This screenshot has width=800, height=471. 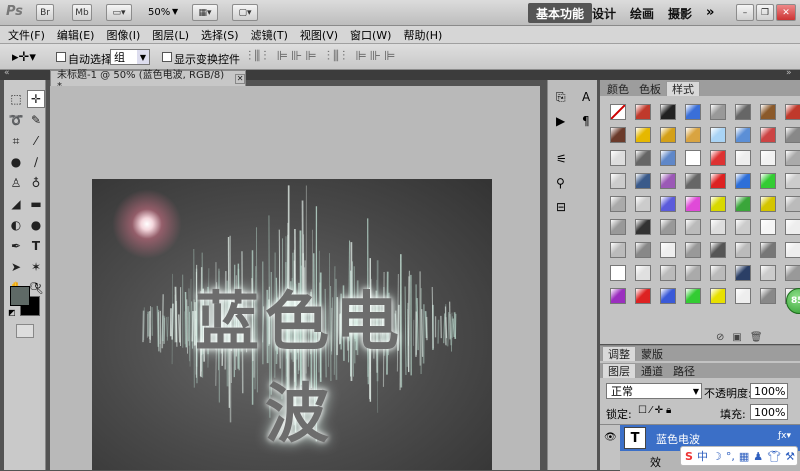 I want to click on auto-select-checkbox, so click(x=61, y=57).